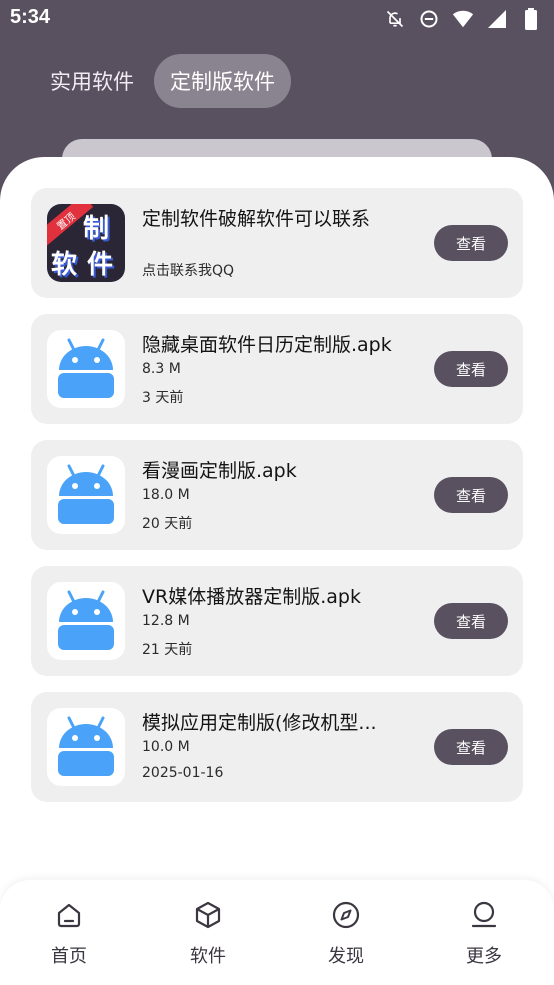  I want to click on app-title: 隐藏桌面软件日历定制版.apk, so click(267, 345).